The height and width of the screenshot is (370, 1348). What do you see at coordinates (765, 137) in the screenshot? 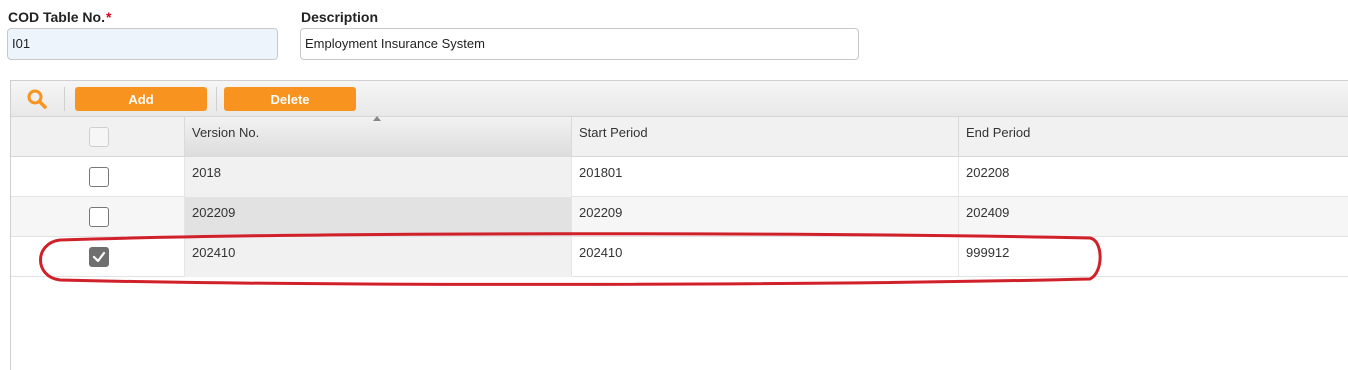
I see `column-header-start-period: Start Period` at bounding box center [765, 137].